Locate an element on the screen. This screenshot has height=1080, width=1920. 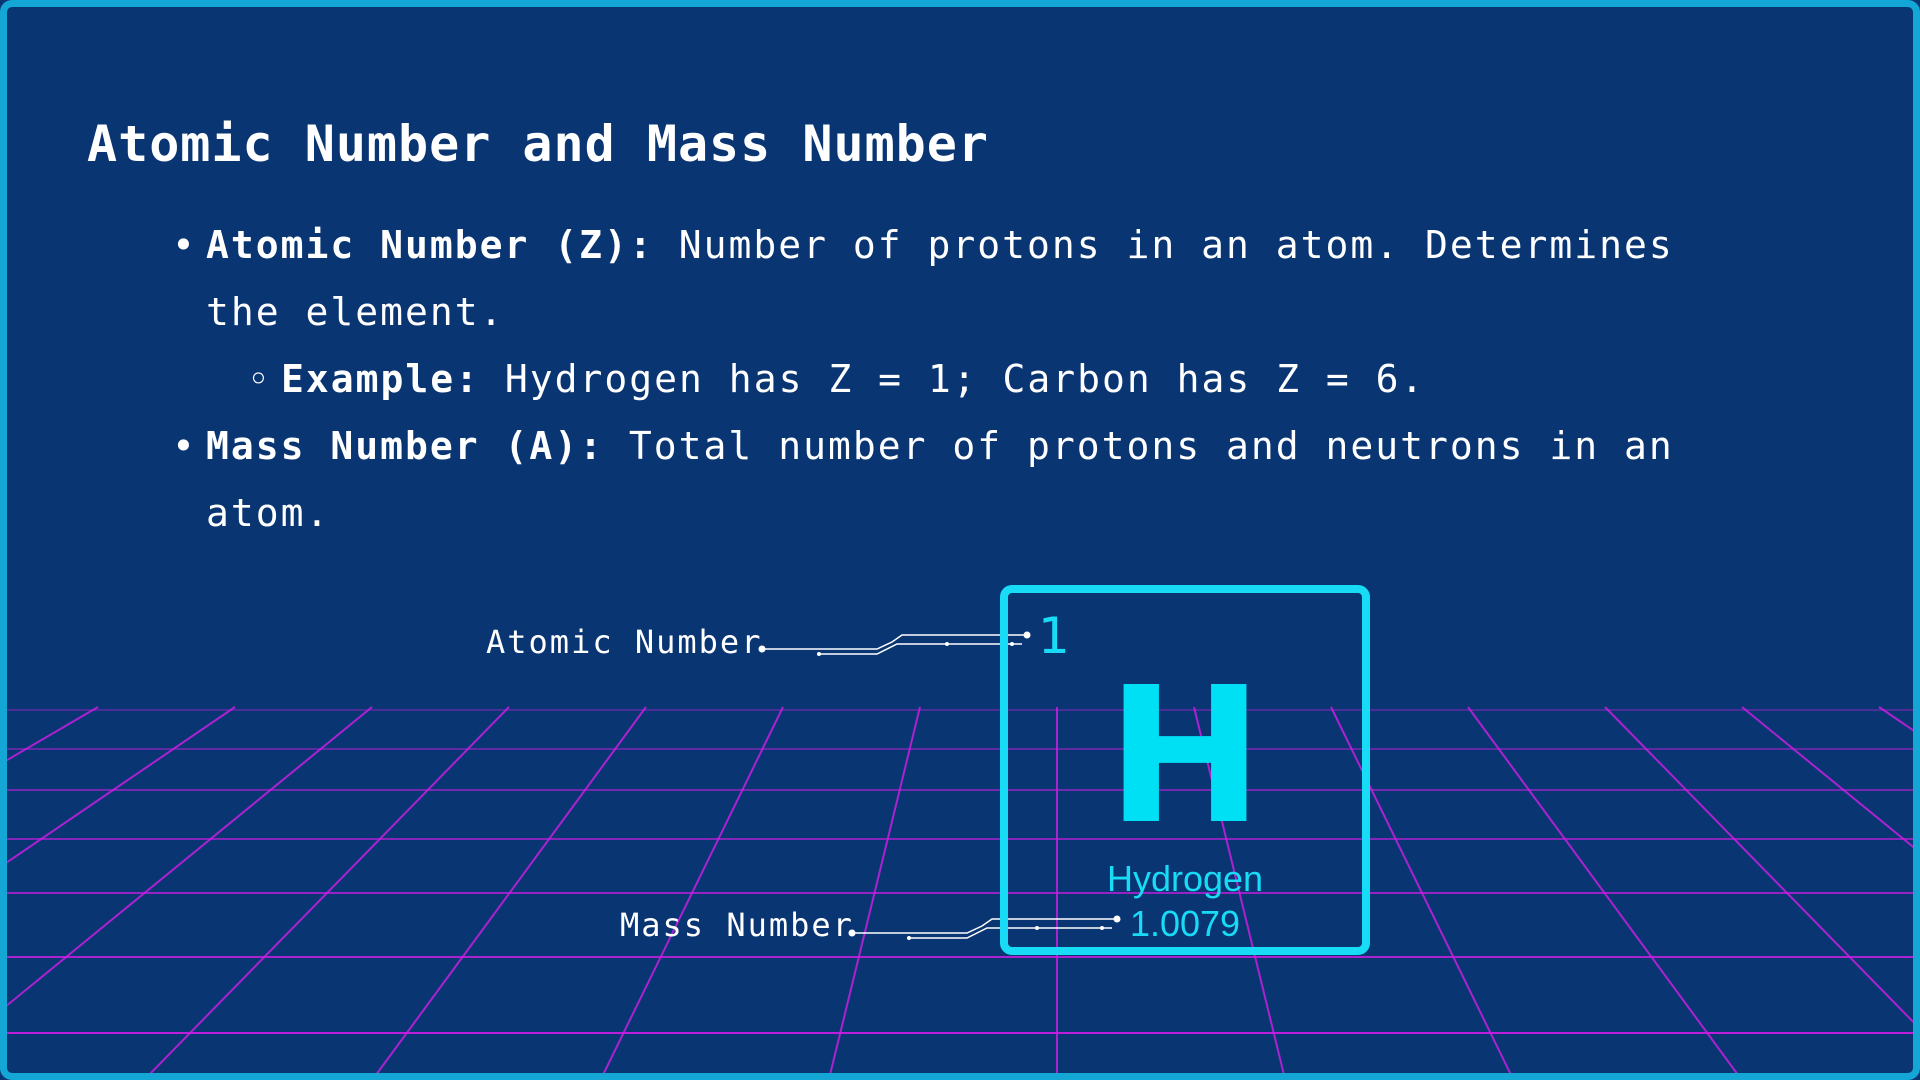
mass-number-label: Mass Number is located at coordinates (737, 925).